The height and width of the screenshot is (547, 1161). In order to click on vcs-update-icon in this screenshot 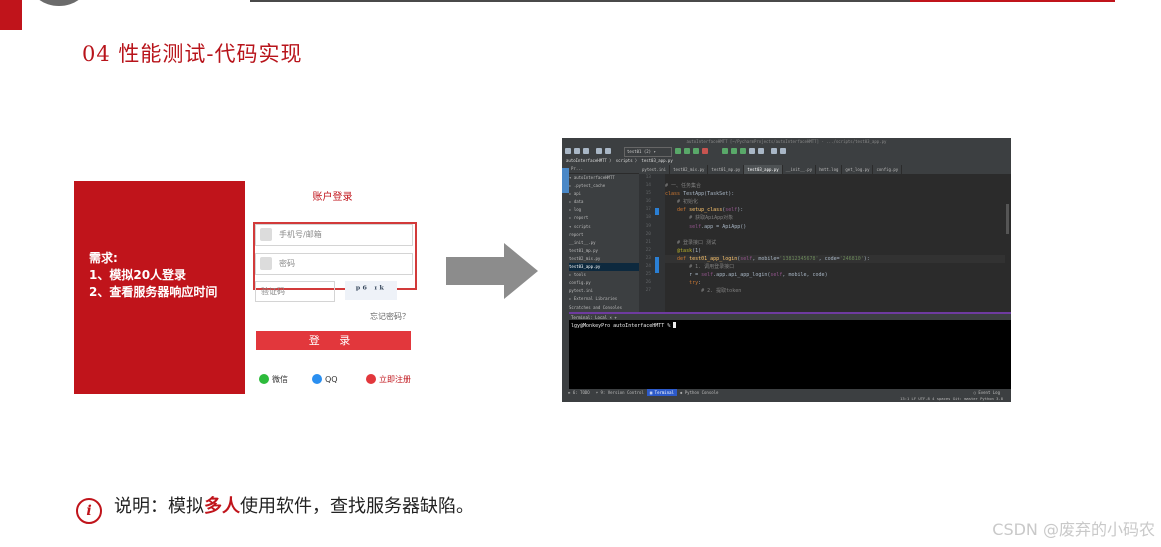, I will do `click(725, 151)`.